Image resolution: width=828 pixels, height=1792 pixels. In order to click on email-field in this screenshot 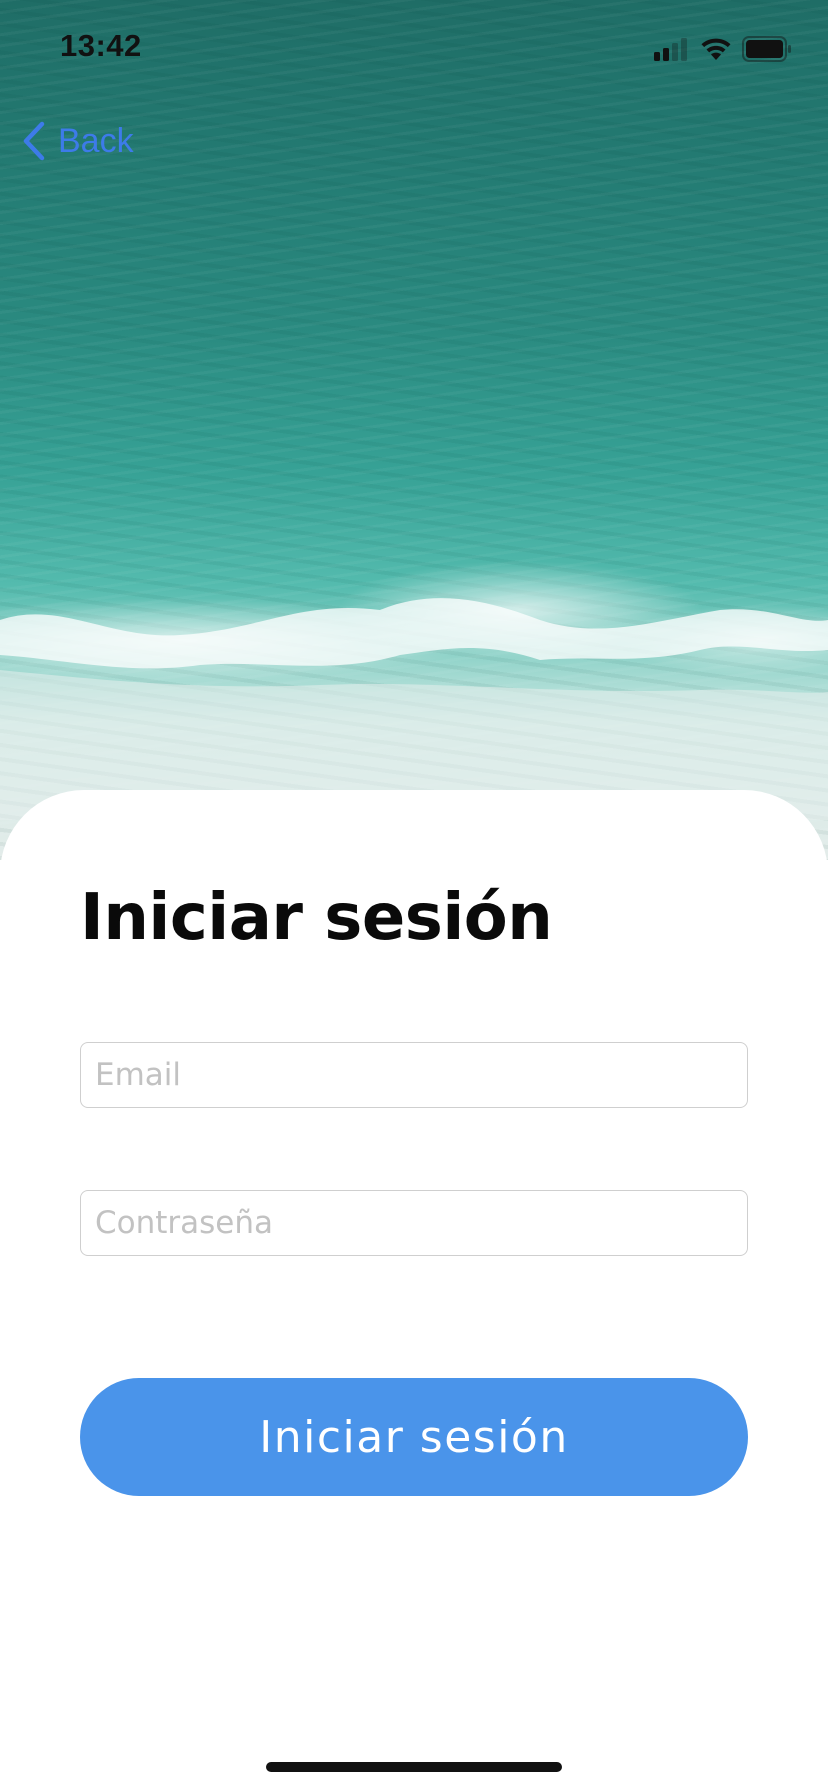, I will do `click(414, 1075)`.